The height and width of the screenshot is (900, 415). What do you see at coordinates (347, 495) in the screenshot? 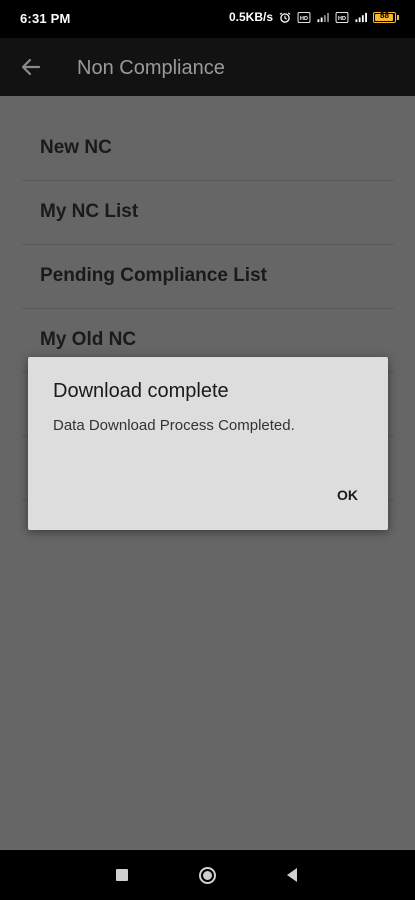
I see `ok-button: OK` at bounding box center [347, 495].